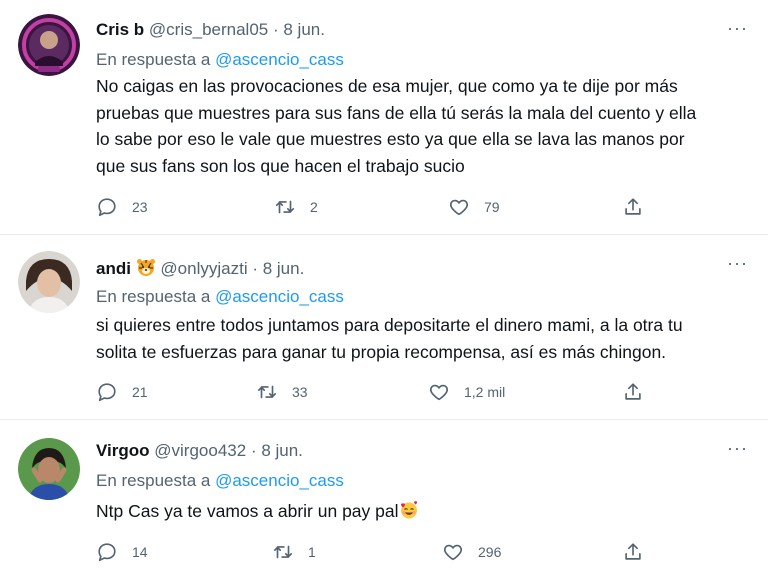 This screenshot has width=768, height=581. What do you see at coordinates (123, 450) in the screenshot?
I see `display-name: Virgoo` at bounding box center [123, 450].